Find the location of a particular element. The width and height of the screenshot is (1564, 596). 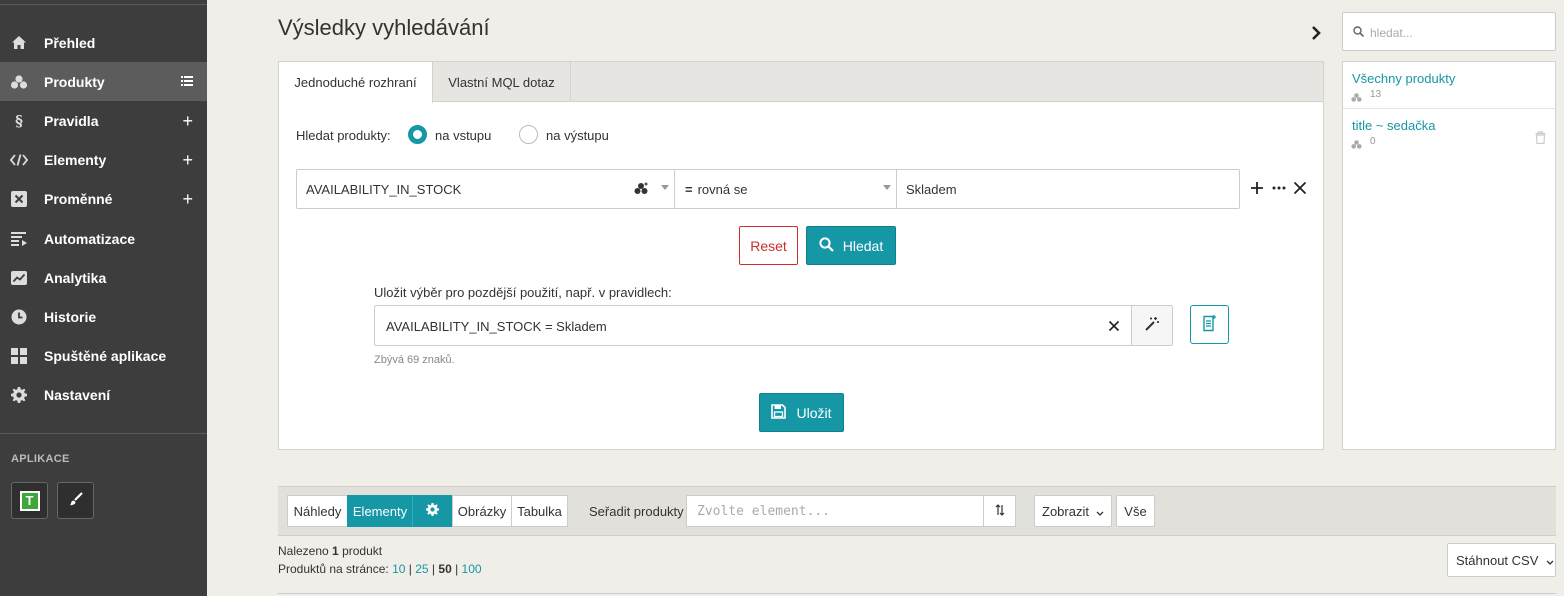

app-button-brush is located at coordinates (75, 500).